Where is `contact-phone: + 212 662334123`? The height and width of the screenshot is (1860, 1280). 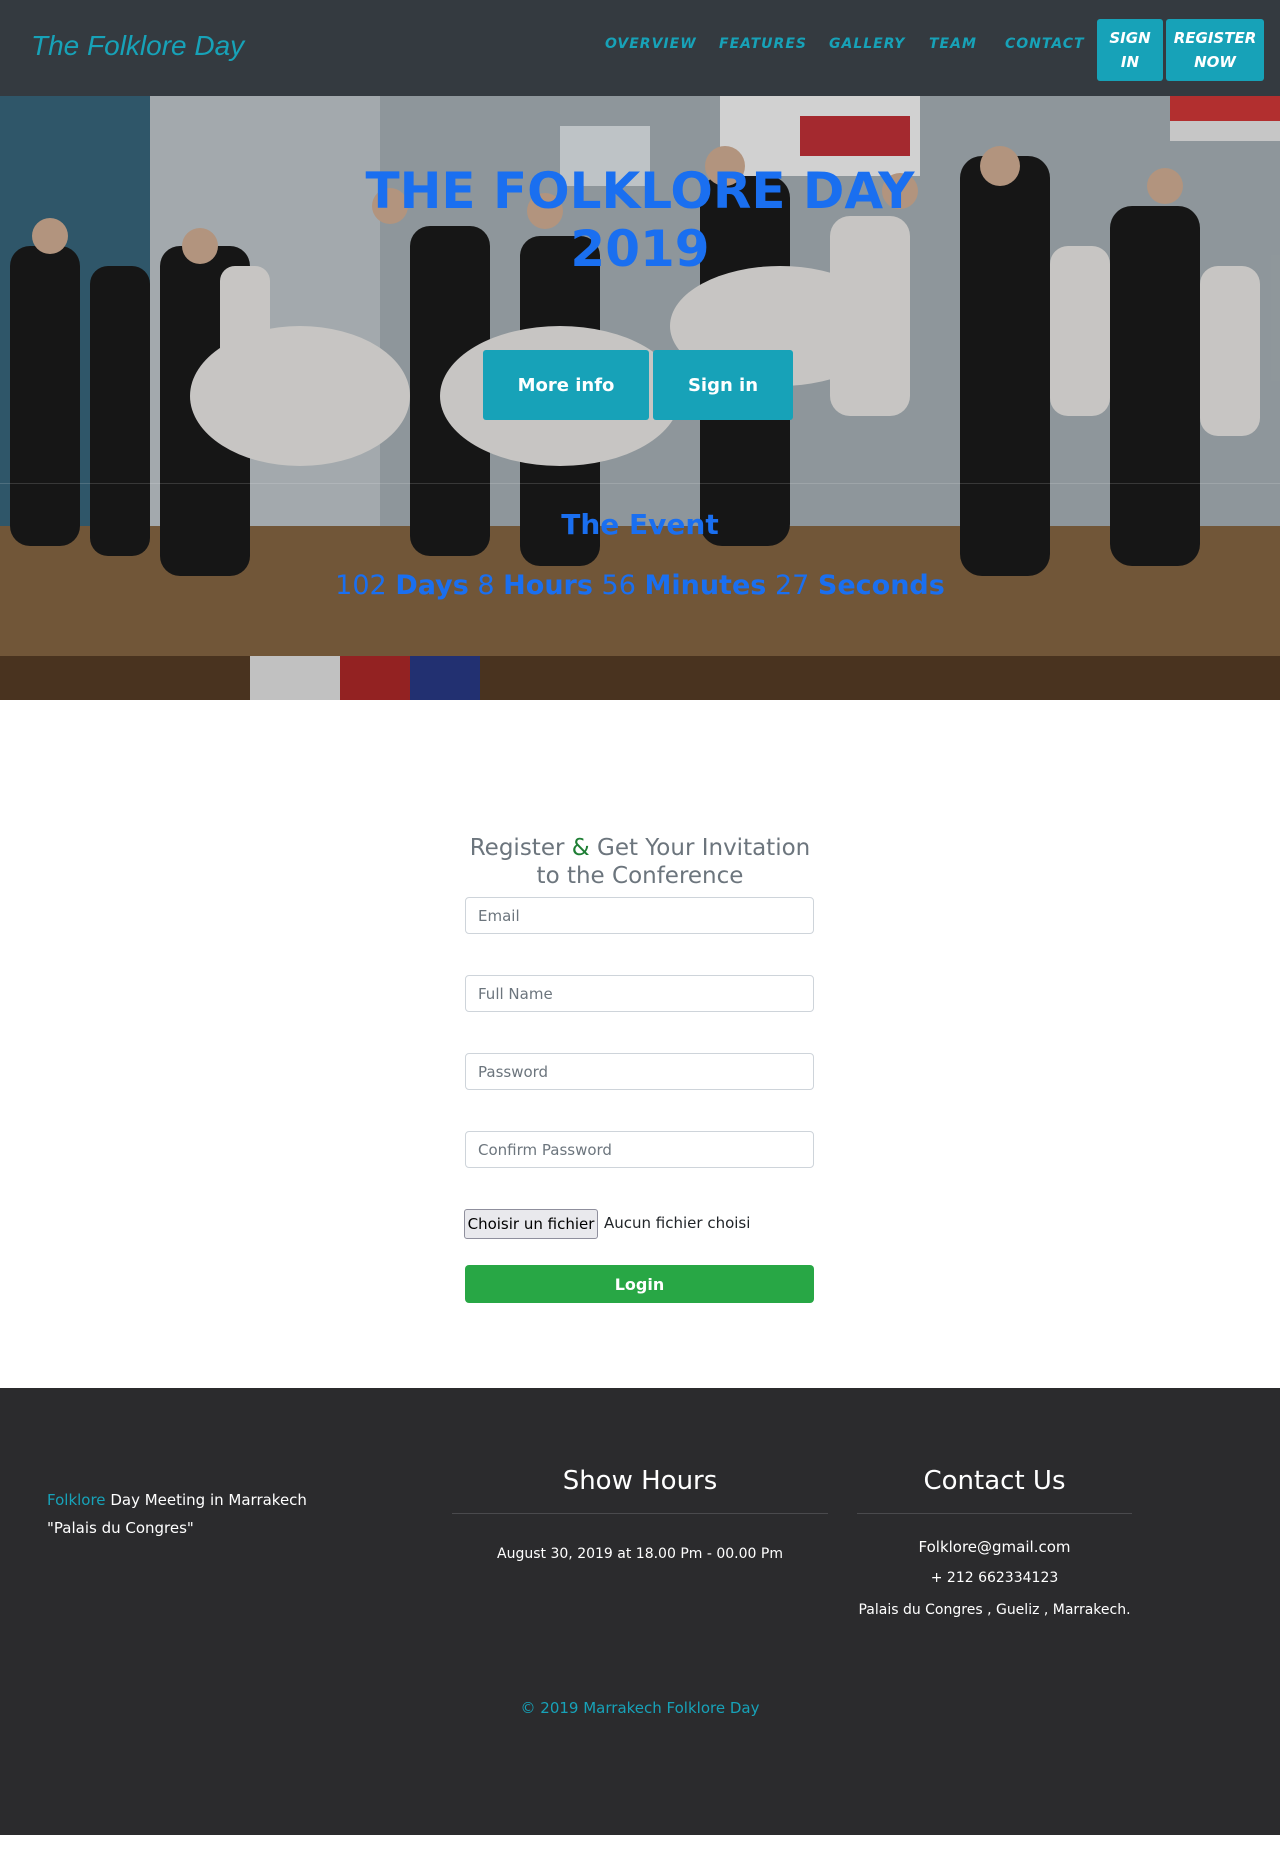
contact-phone: + 212 662334123 is located at coordinates (994, 1578).